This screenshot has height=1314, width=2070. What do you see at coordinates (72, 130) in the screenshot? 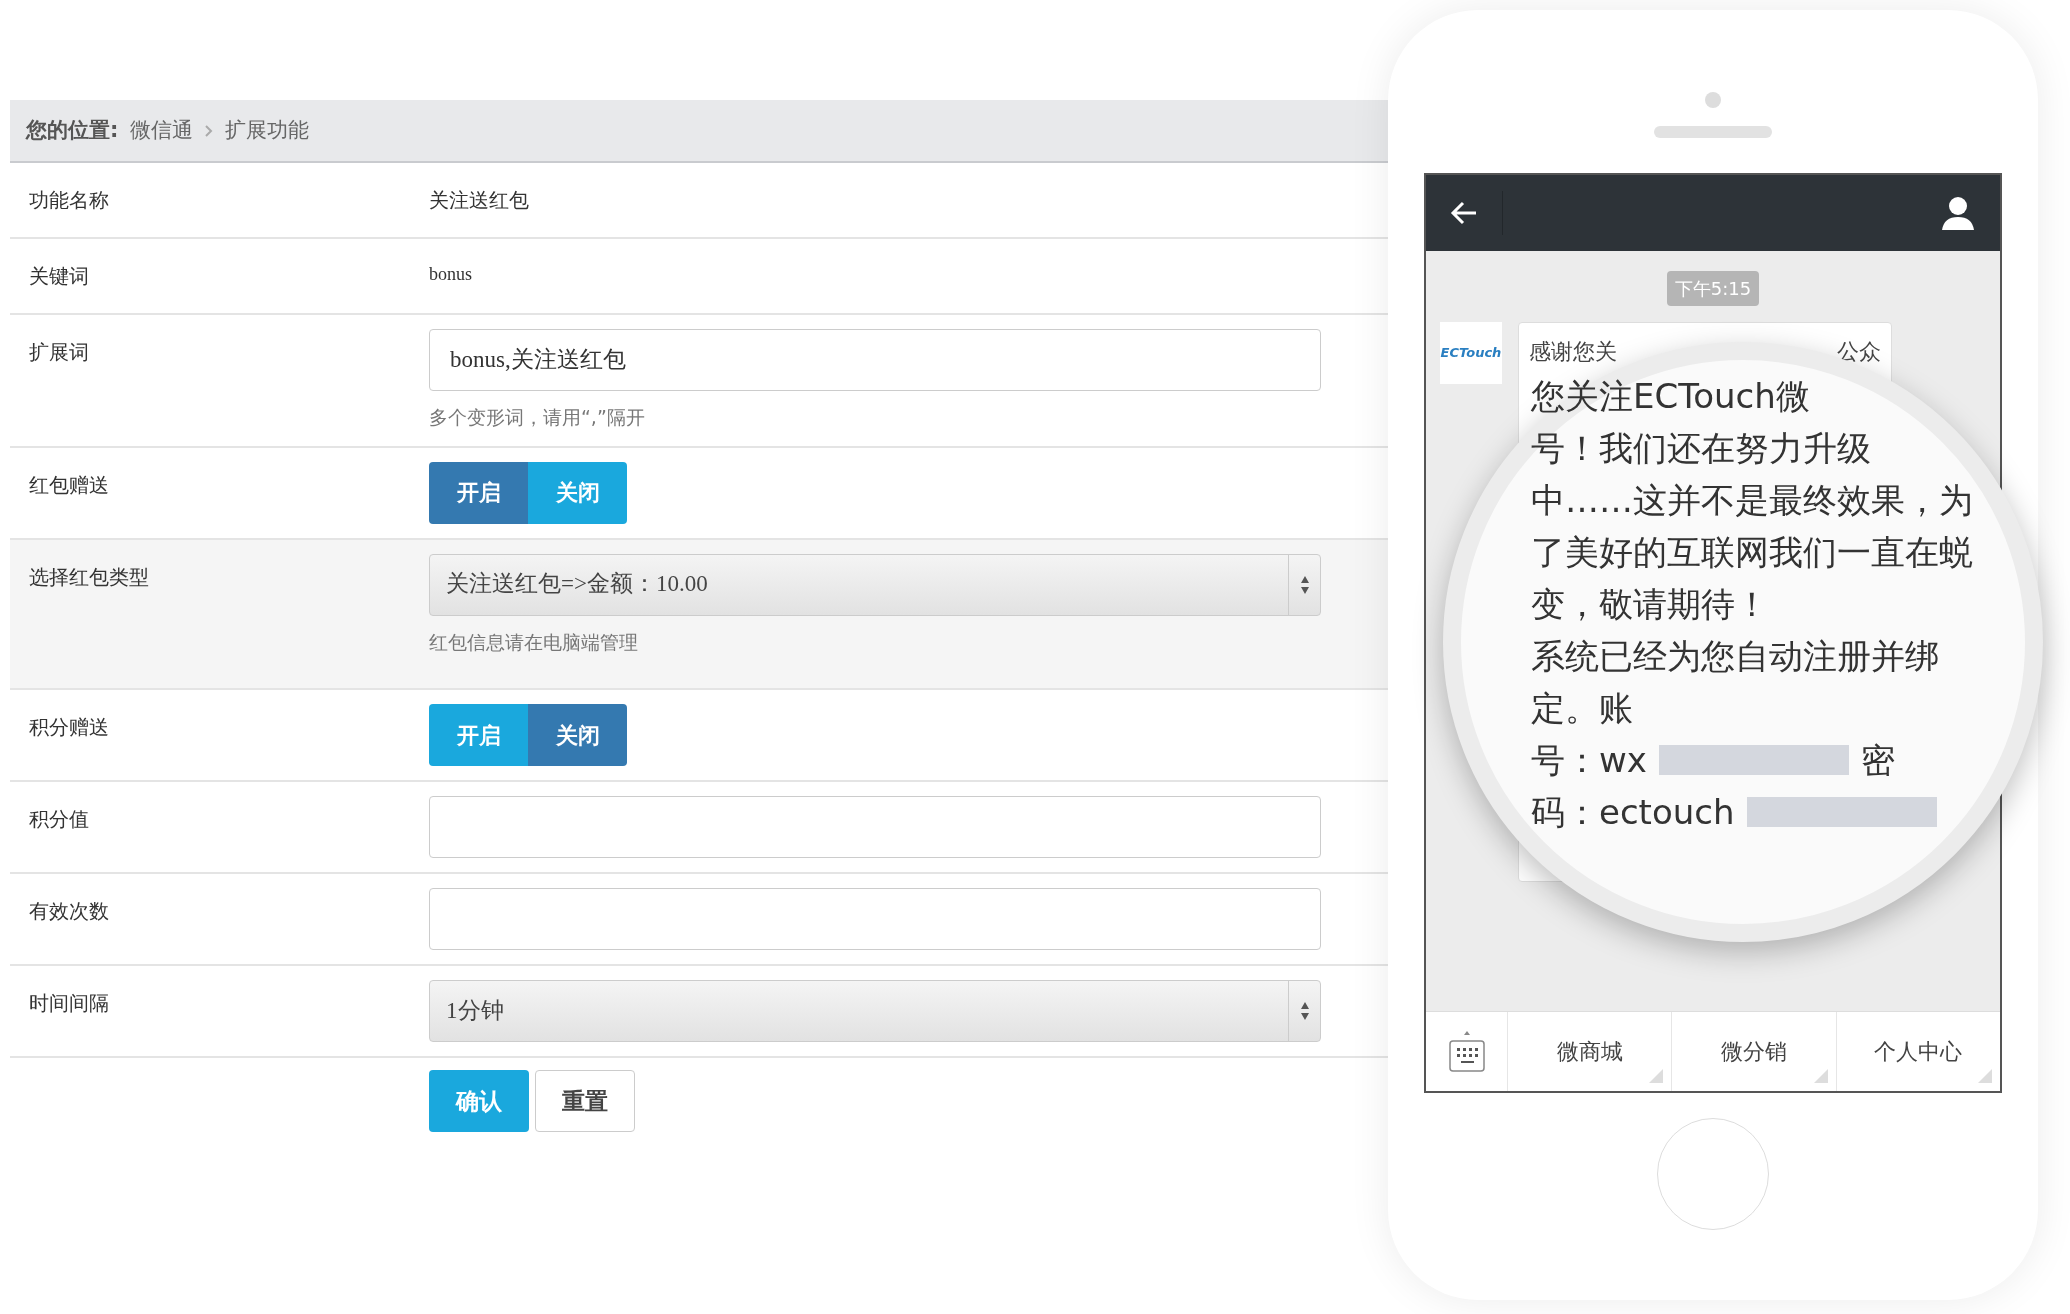
I see `breadcrumb-label: 您的位置:` at bounding box center [72, 130].